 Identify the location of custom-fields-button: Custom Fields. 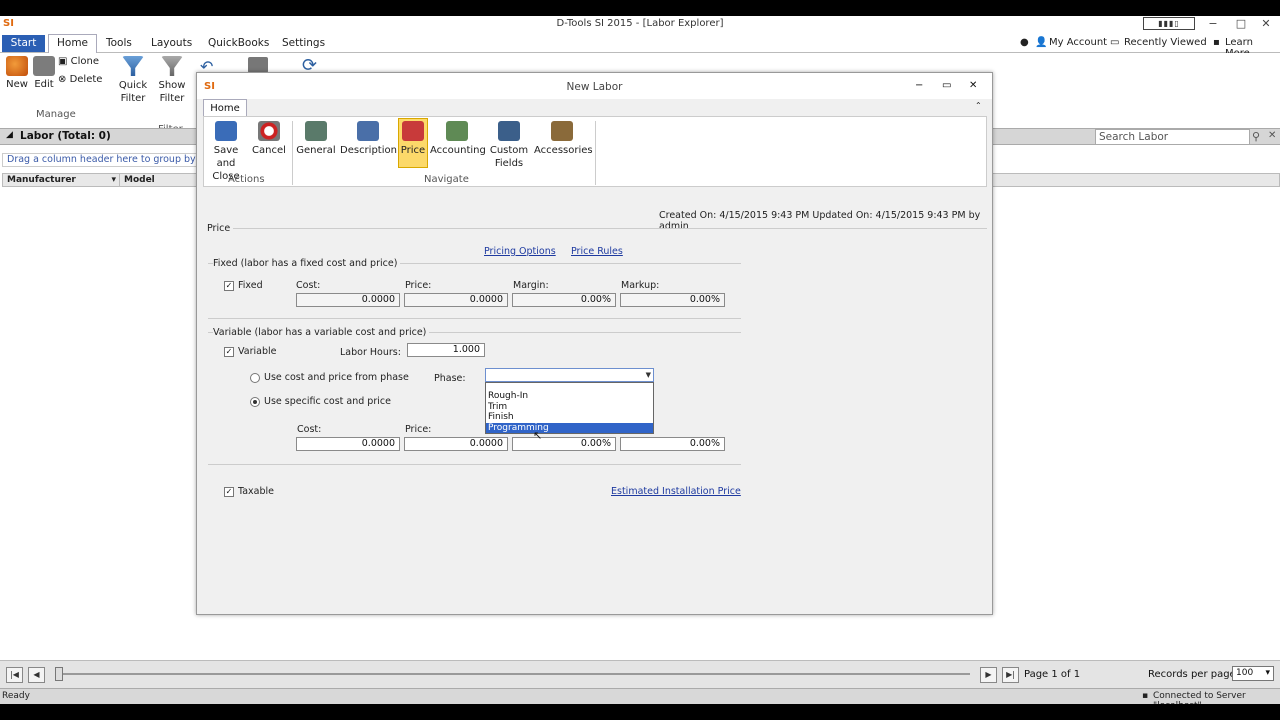
(509, 145).